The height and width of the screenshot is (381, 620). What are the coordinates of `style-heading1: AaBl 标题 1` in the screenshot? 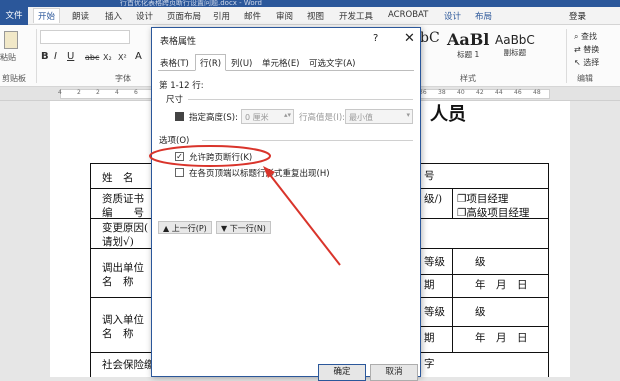 It's located at (468, 45).